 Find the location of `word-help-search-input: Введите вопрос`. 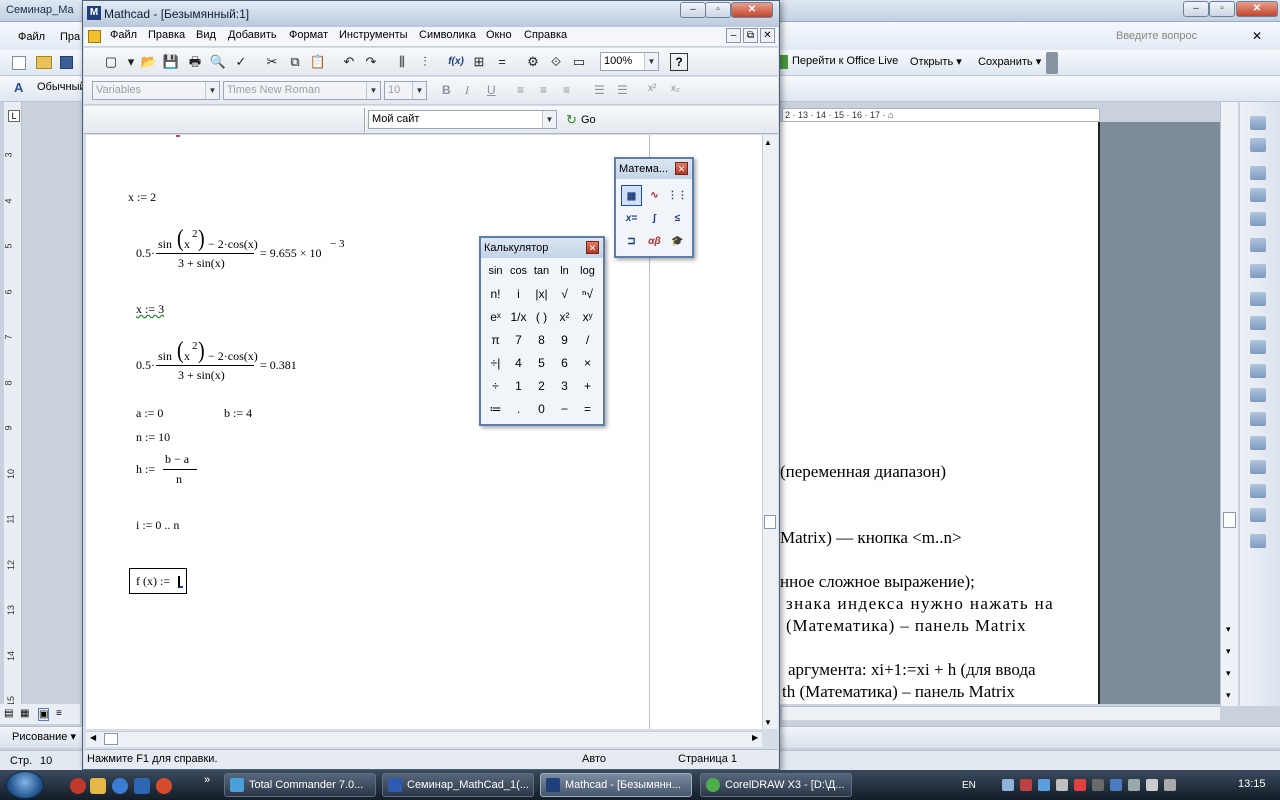

word-help-search-input: Введите вопрос is located at coordinates (1180, 36).